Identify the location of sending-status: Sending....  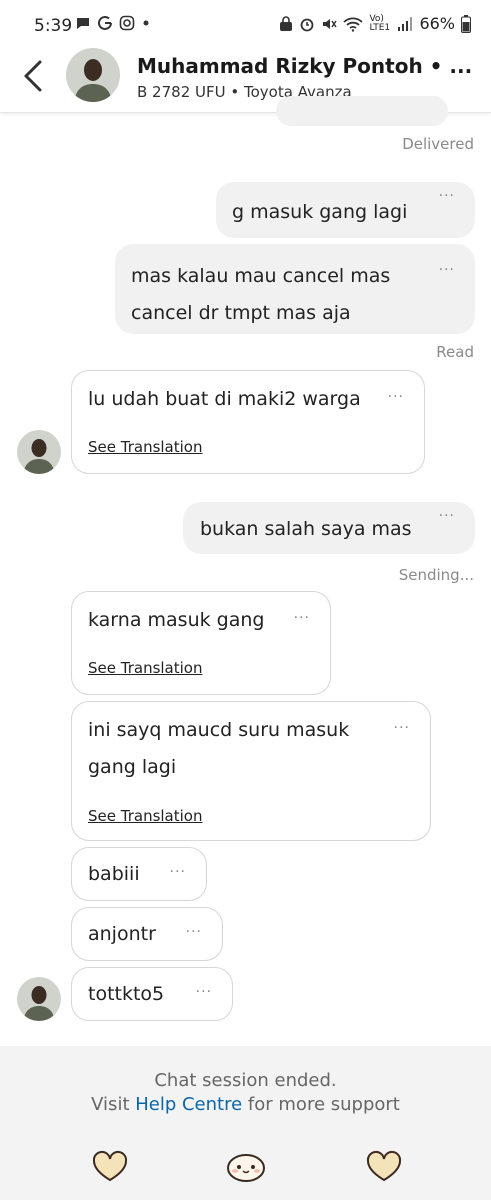
(436, 575).